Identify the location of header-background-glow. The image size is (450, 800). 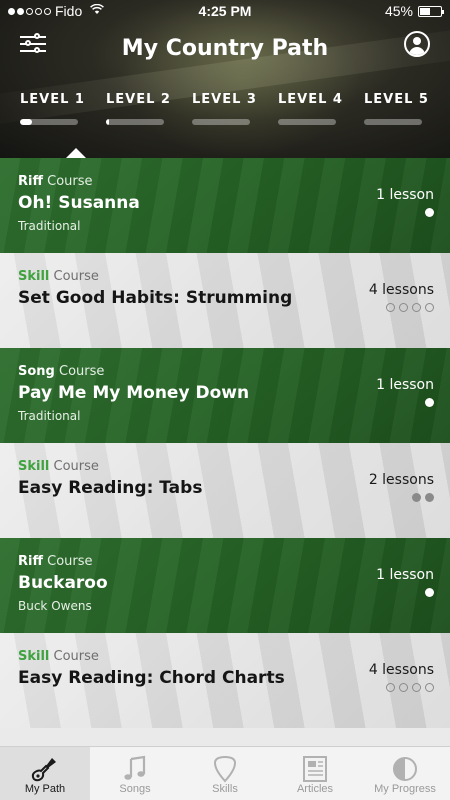
(240, 79).